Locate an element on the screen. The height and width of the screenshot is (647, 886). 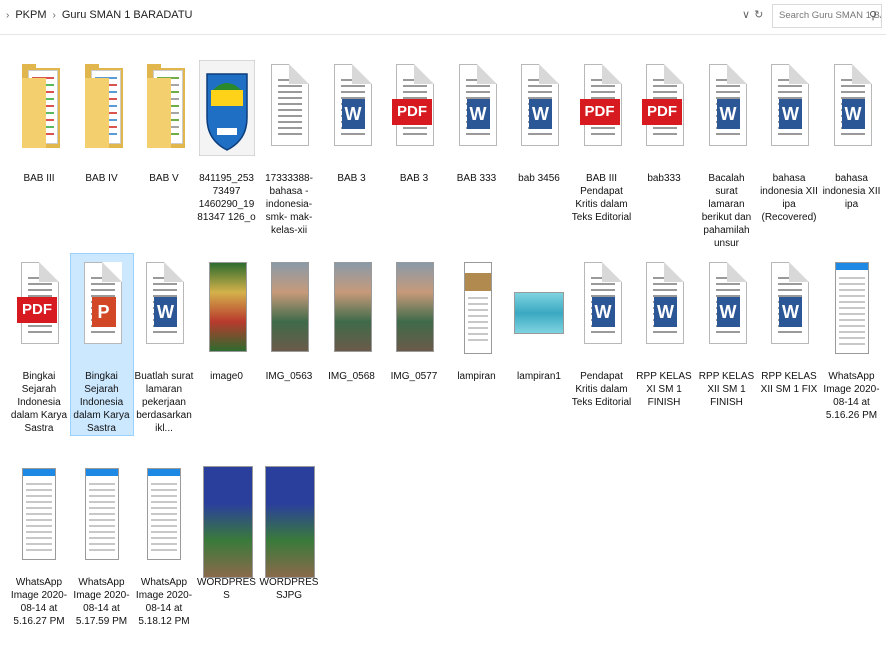
file-name: Pendapat Kritis dalam Teks Editorial is located at coordinates (601, 389).